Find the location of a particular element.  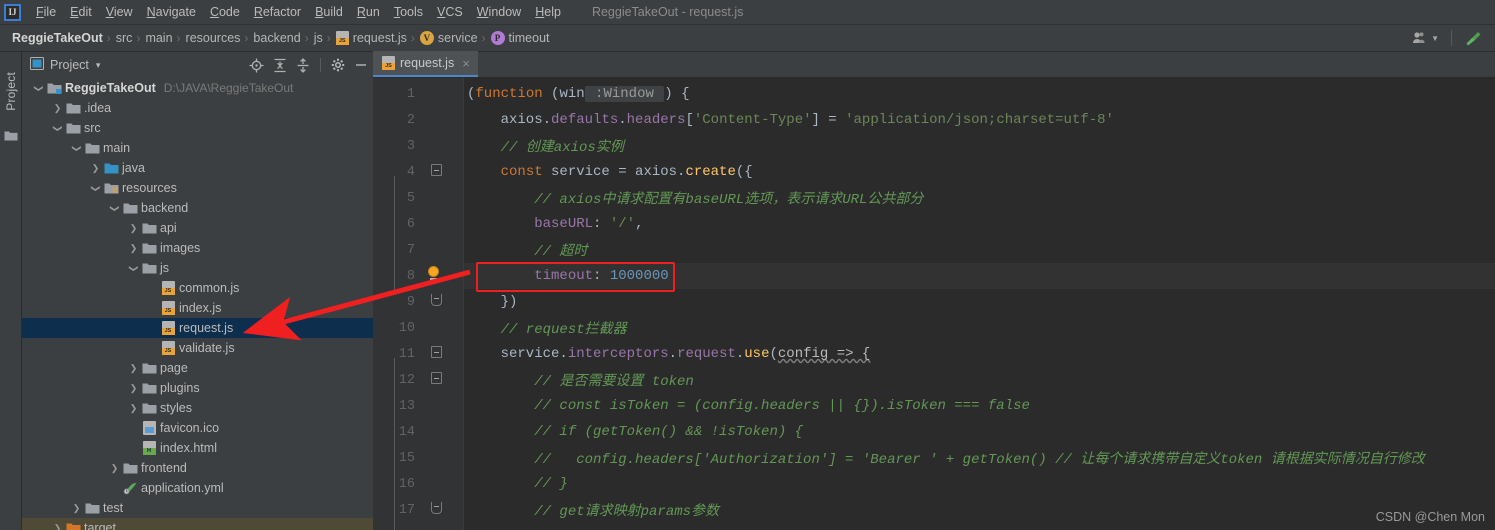

gutter-line-8: 8 is located at coordinates (418, 276).